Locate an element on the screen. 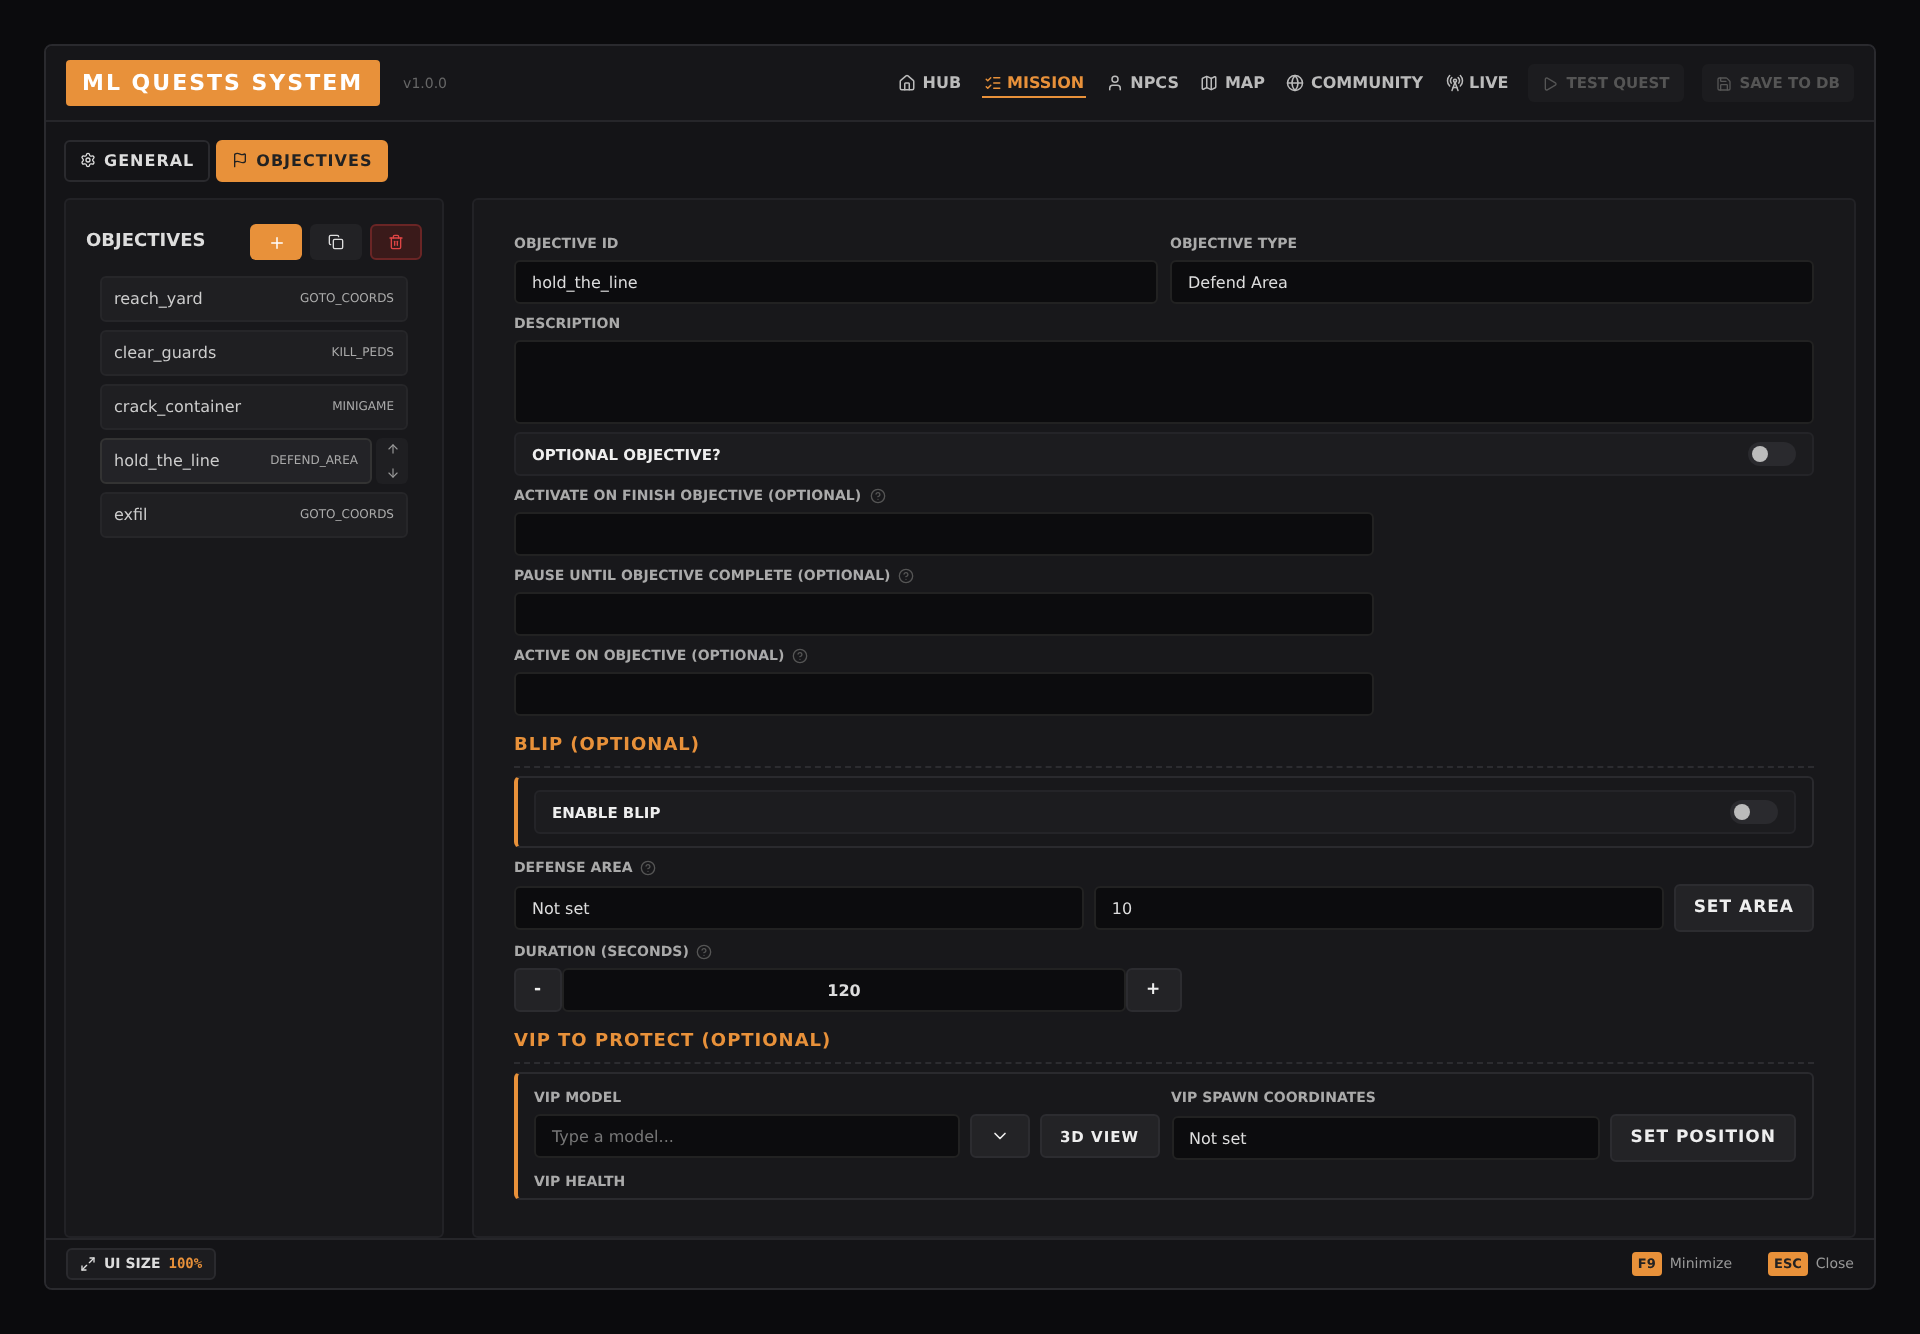  reorder-control is located at coordinates (392, 461).